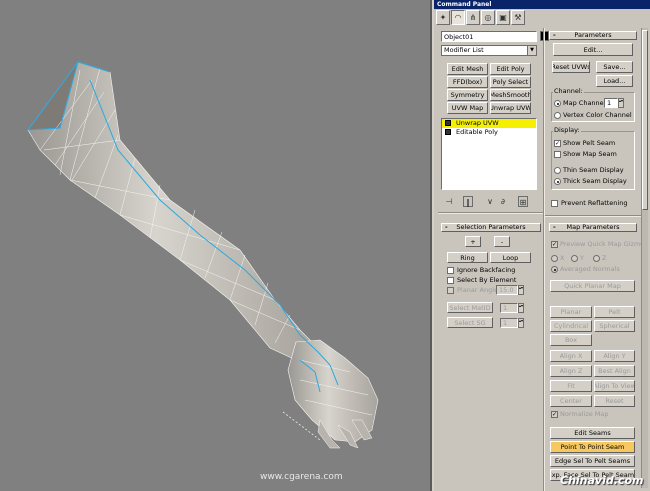 The height and width of the screenshot is (491, 650). I want to click on sg-spinner: ▴▾, so click(521, 323).